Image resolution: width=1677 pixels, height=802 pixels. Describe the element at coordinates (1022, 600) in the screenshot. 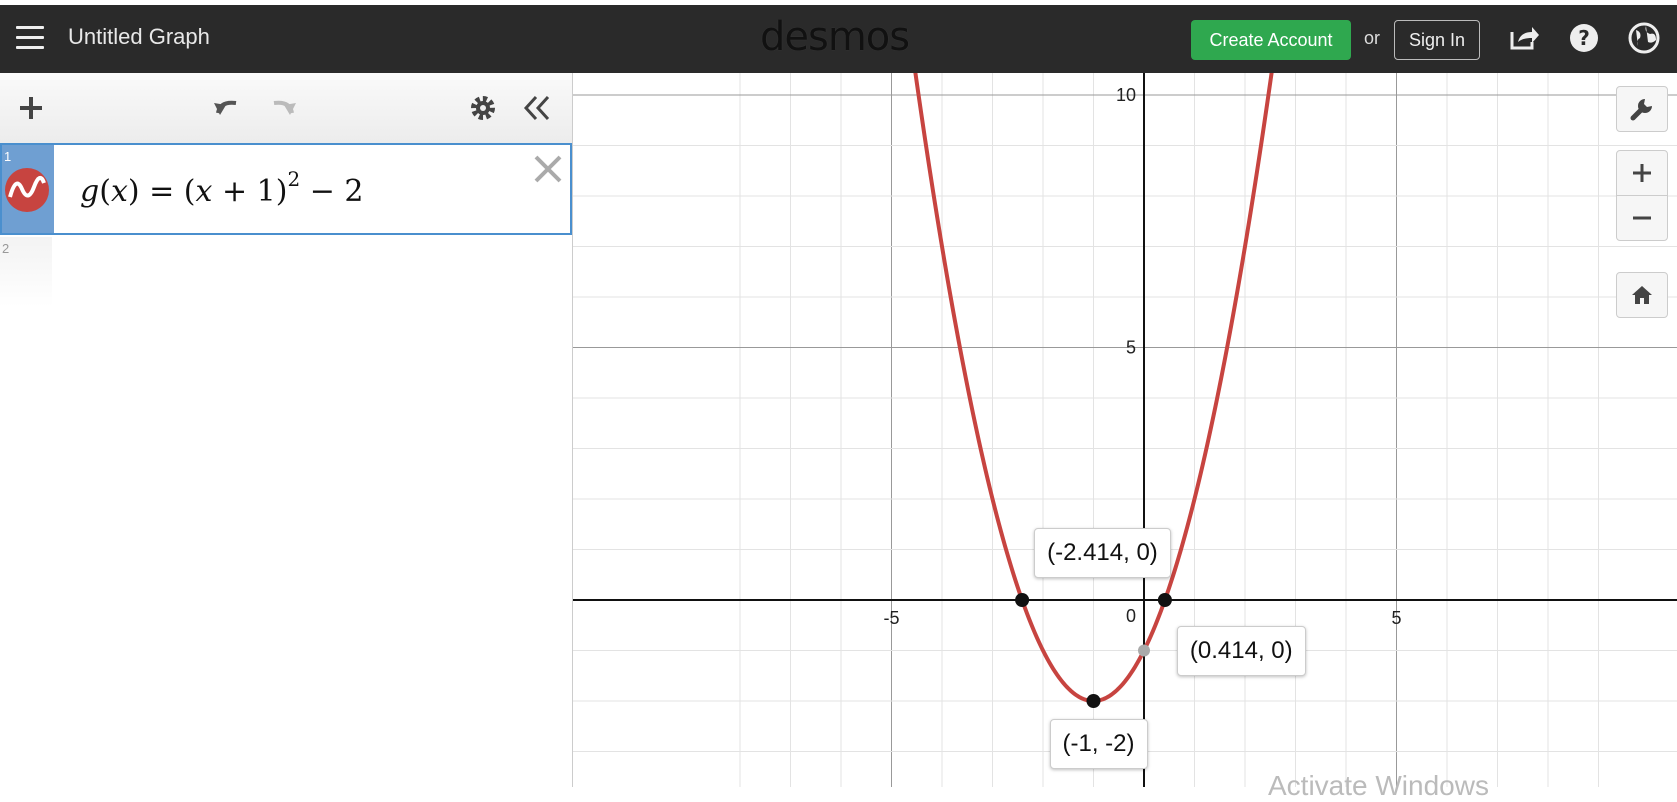

I see `root-point-left` at that location.